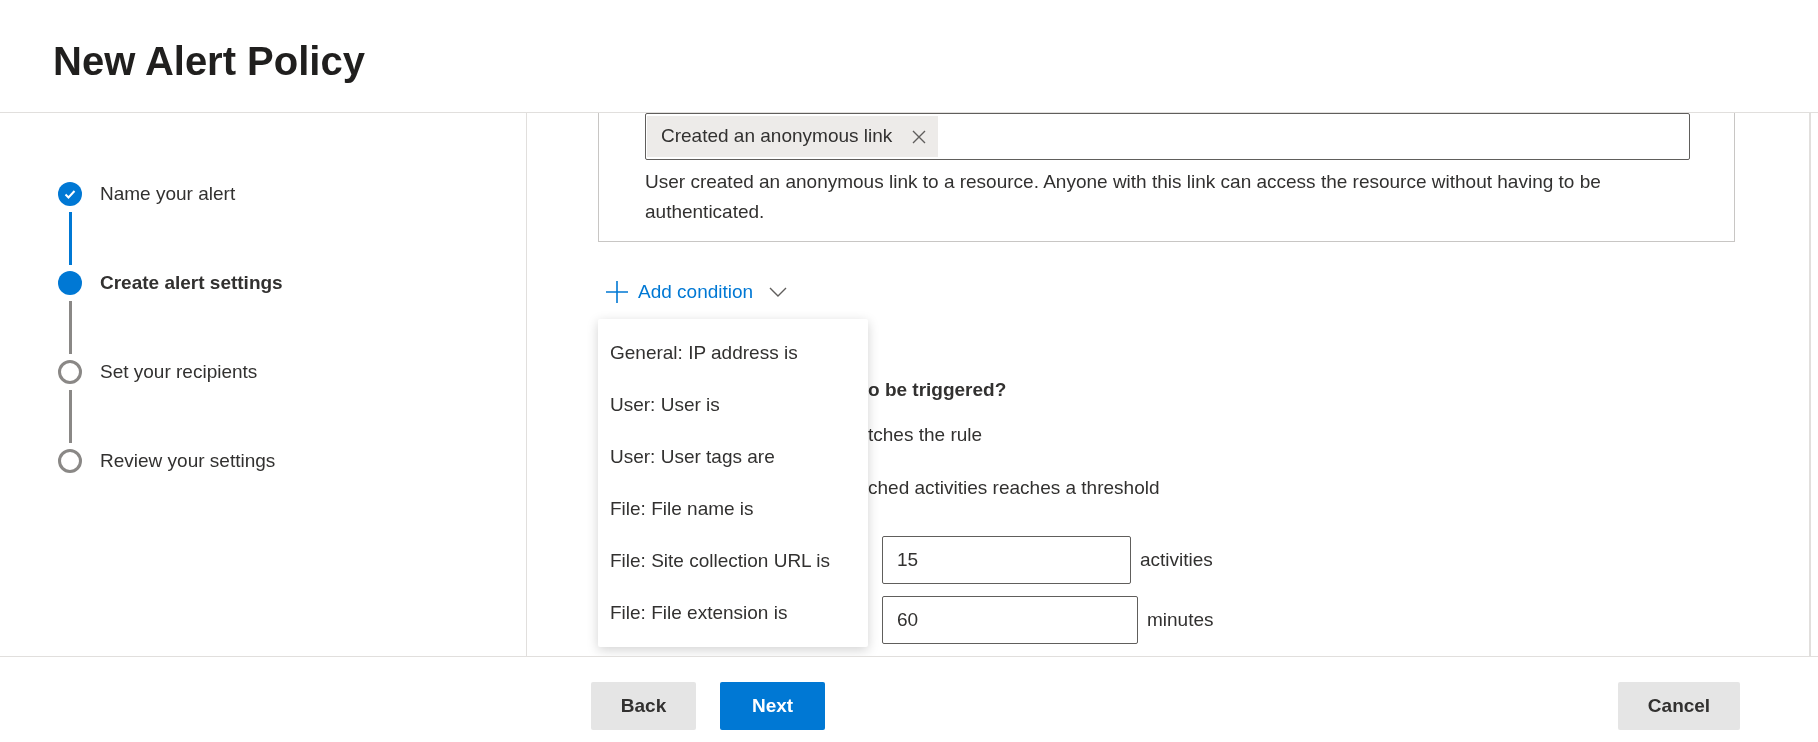 The image size is (1818, 742). Describe the element at coordinates (1014, 488) in the screenshot. I see `option-label: ched activities reaches a threshold` at that location.